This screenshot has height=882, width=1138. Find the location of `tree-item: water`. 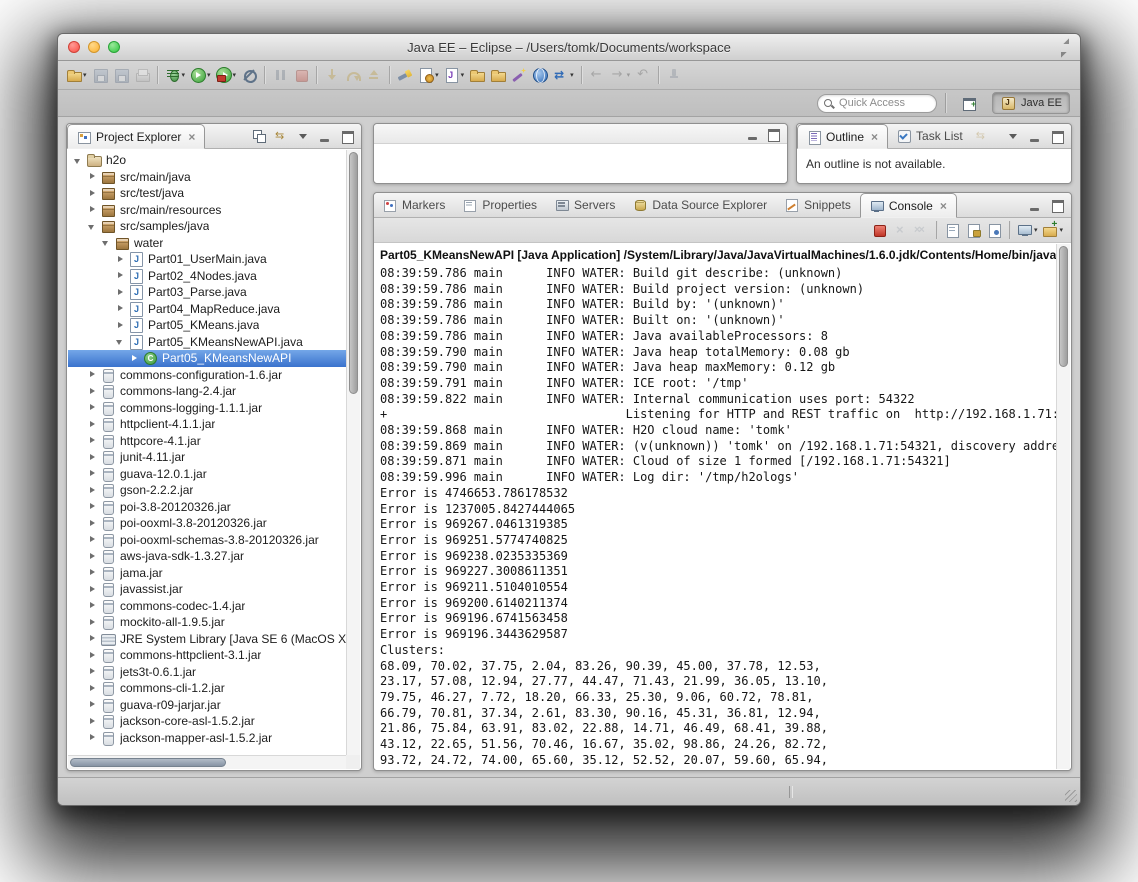

tree-item: water is located at coordinates (207, 243).